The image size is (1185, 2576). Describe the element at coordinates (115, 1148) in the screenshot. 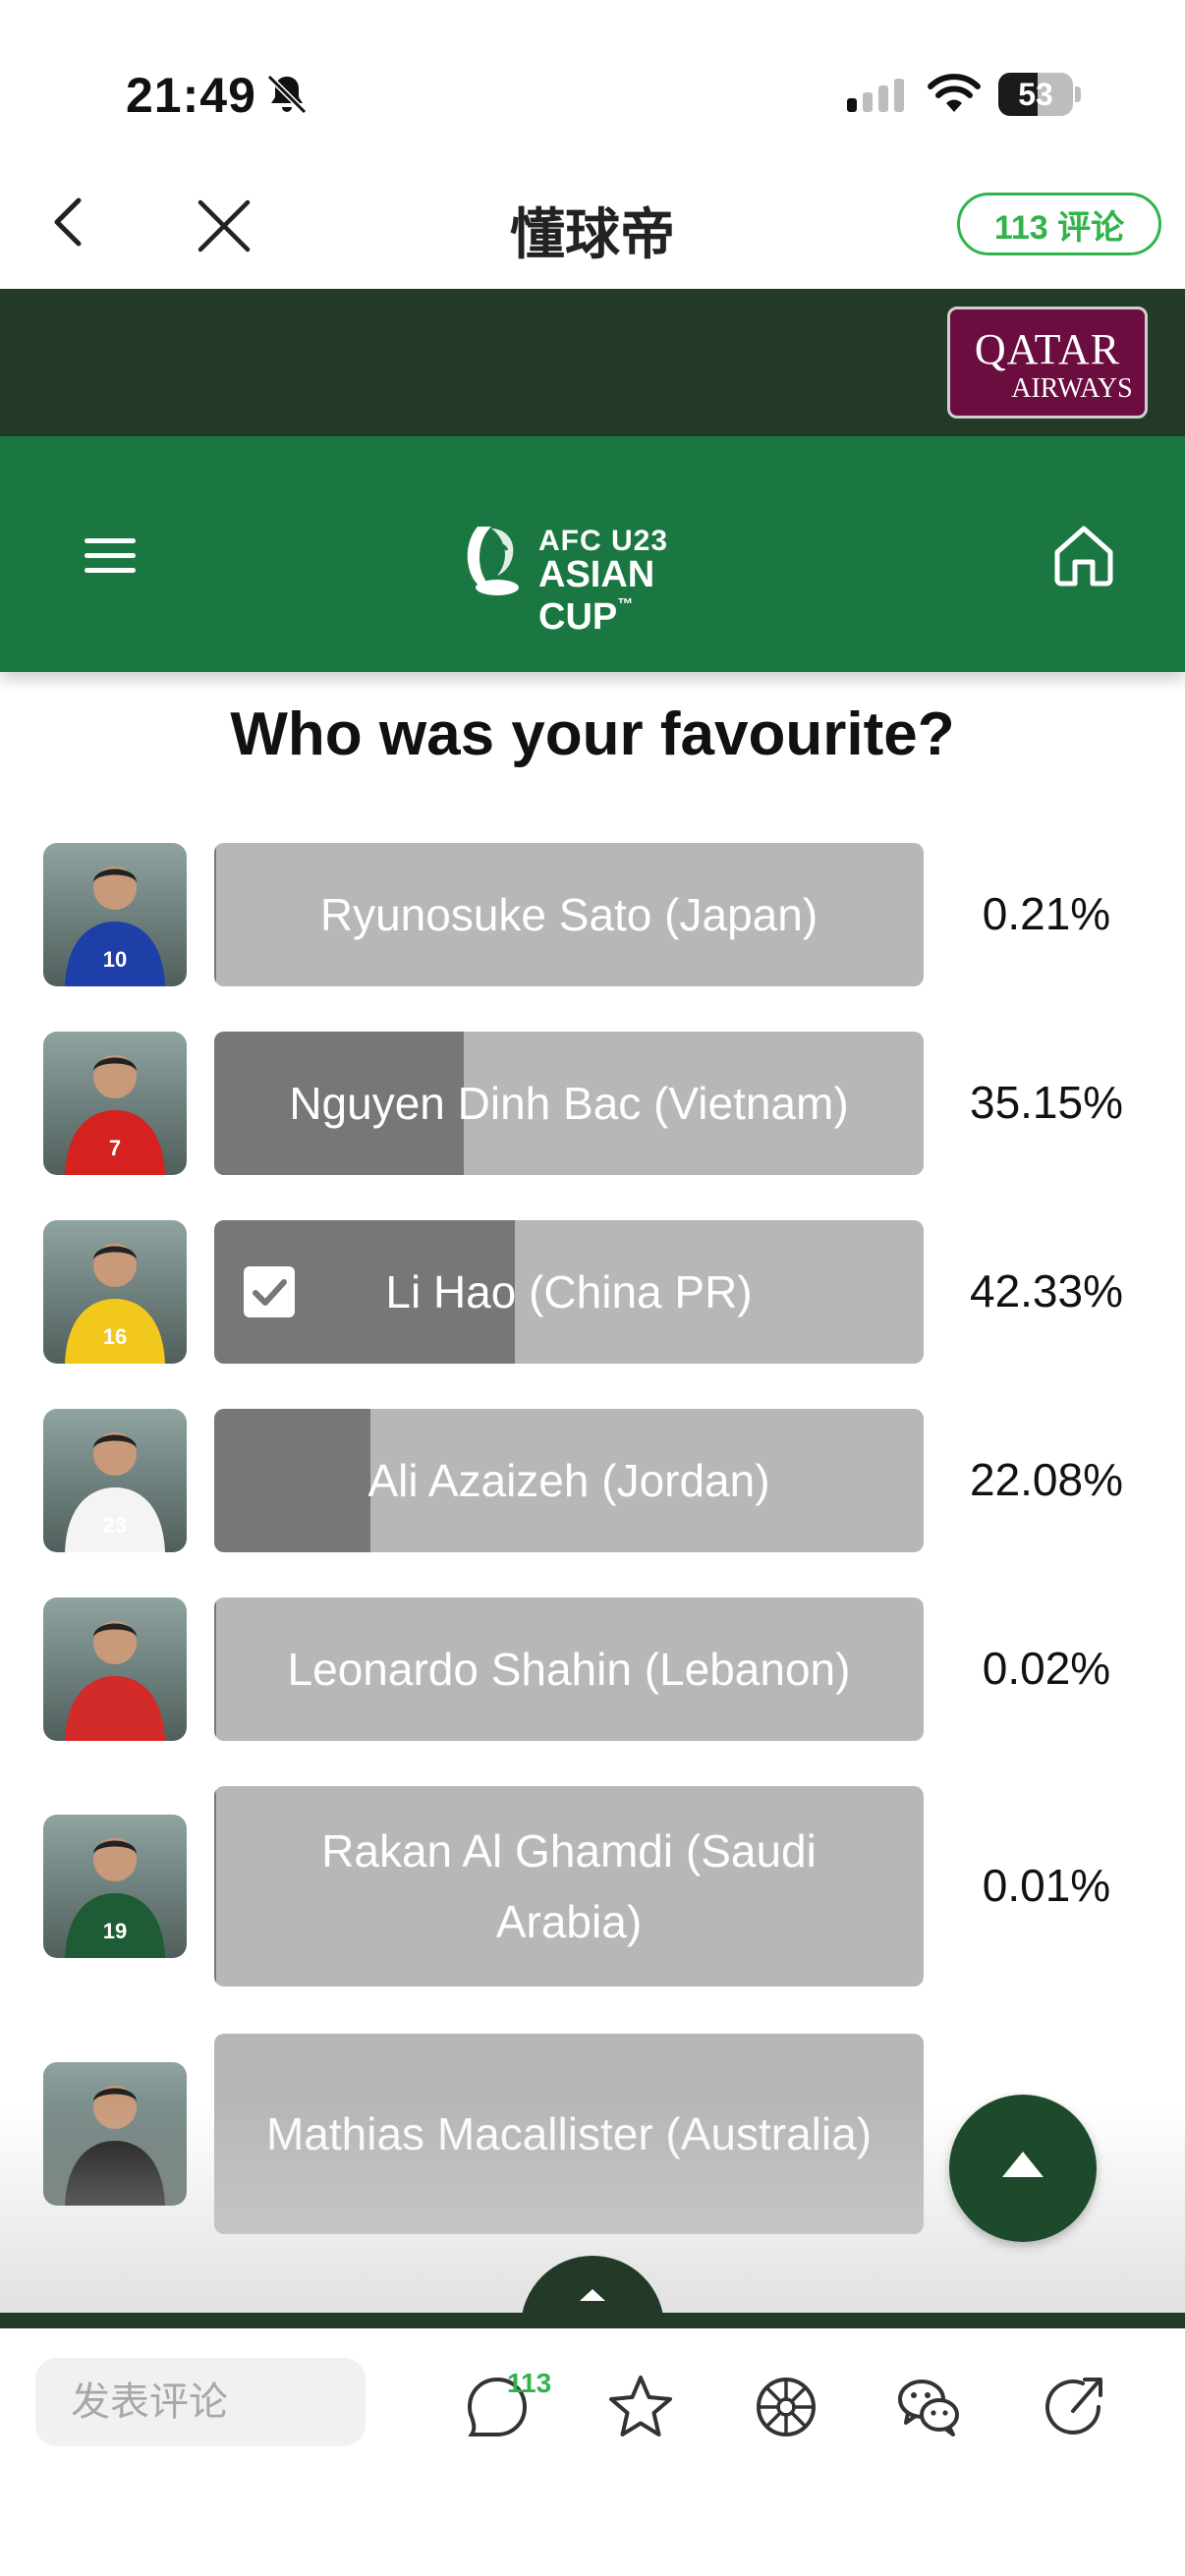

I see `jersey-number: 7` at that location.